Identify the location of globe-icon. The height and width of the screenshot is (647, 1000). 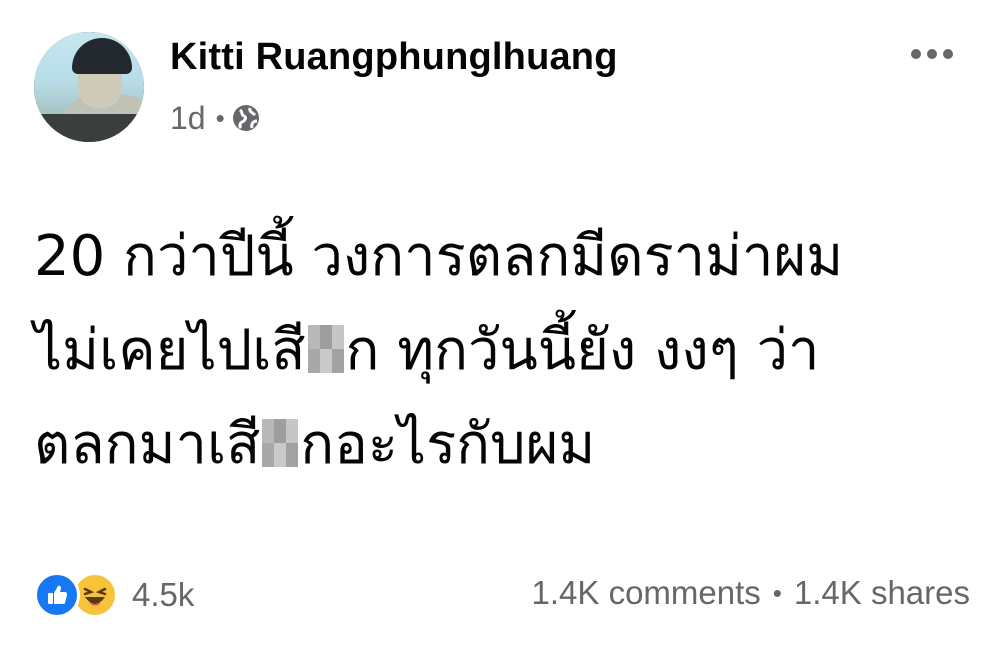
(246, 118).